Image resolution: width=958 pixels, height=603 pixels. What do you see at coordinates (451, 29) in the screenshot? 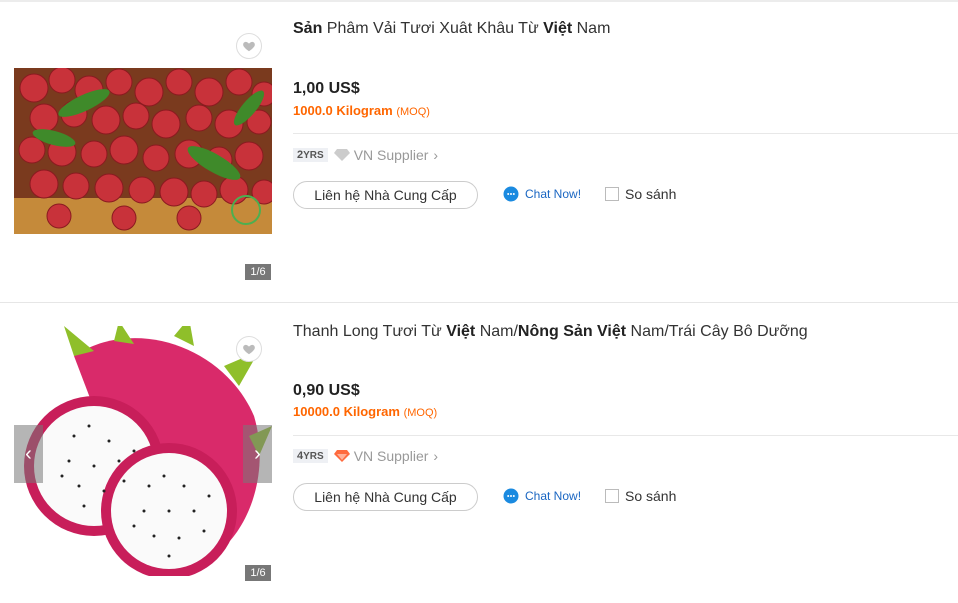
I see `product-title: Sản Phâm Vải Tươi Xuât Khâu Từ Việt Nam` at bounding box center [451, 29].